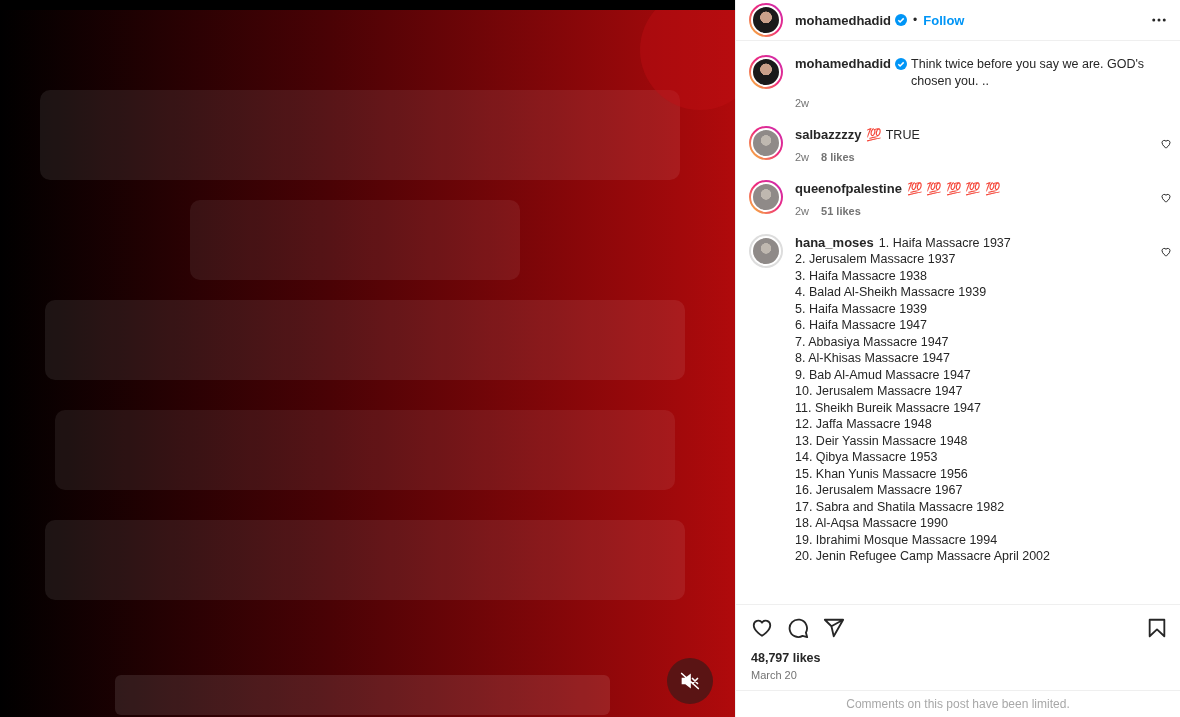  I want to click on comment-text: 4. Balad Al-Sheikh Massacre 1939, so click(891, 292).